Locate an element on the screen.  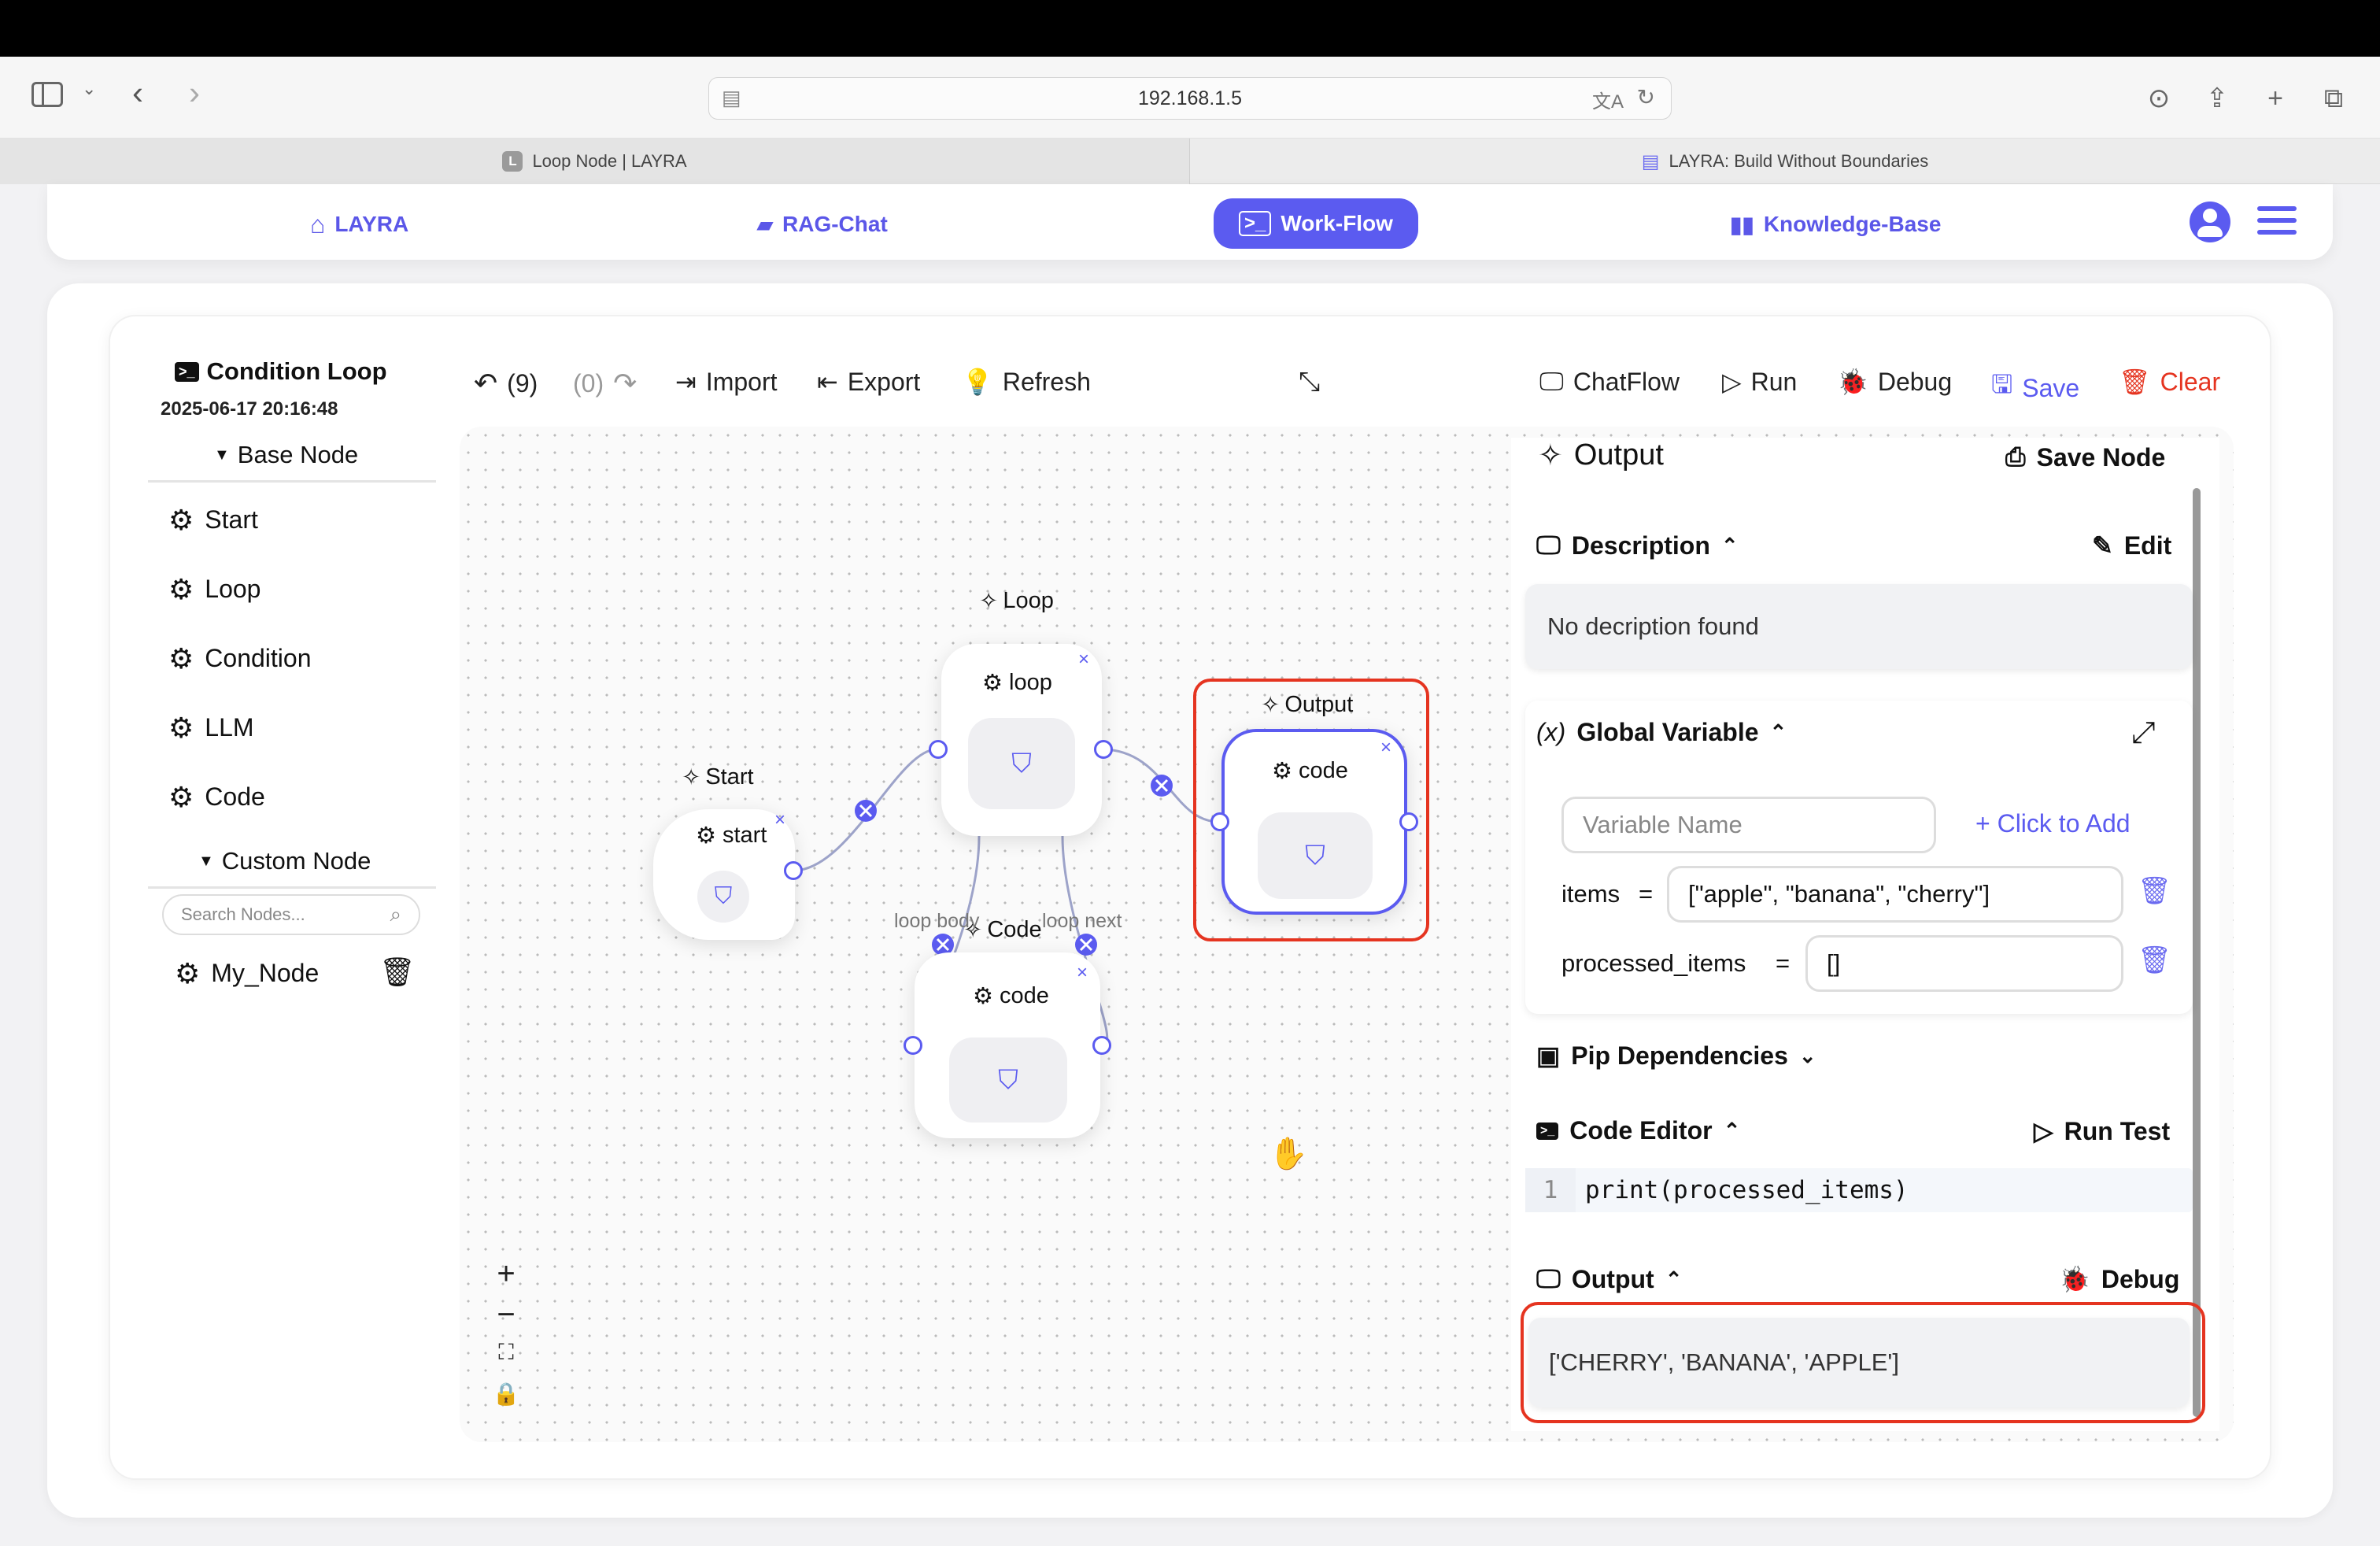
code-line: print(processed_items) is located at coordinates (1747, 1190).